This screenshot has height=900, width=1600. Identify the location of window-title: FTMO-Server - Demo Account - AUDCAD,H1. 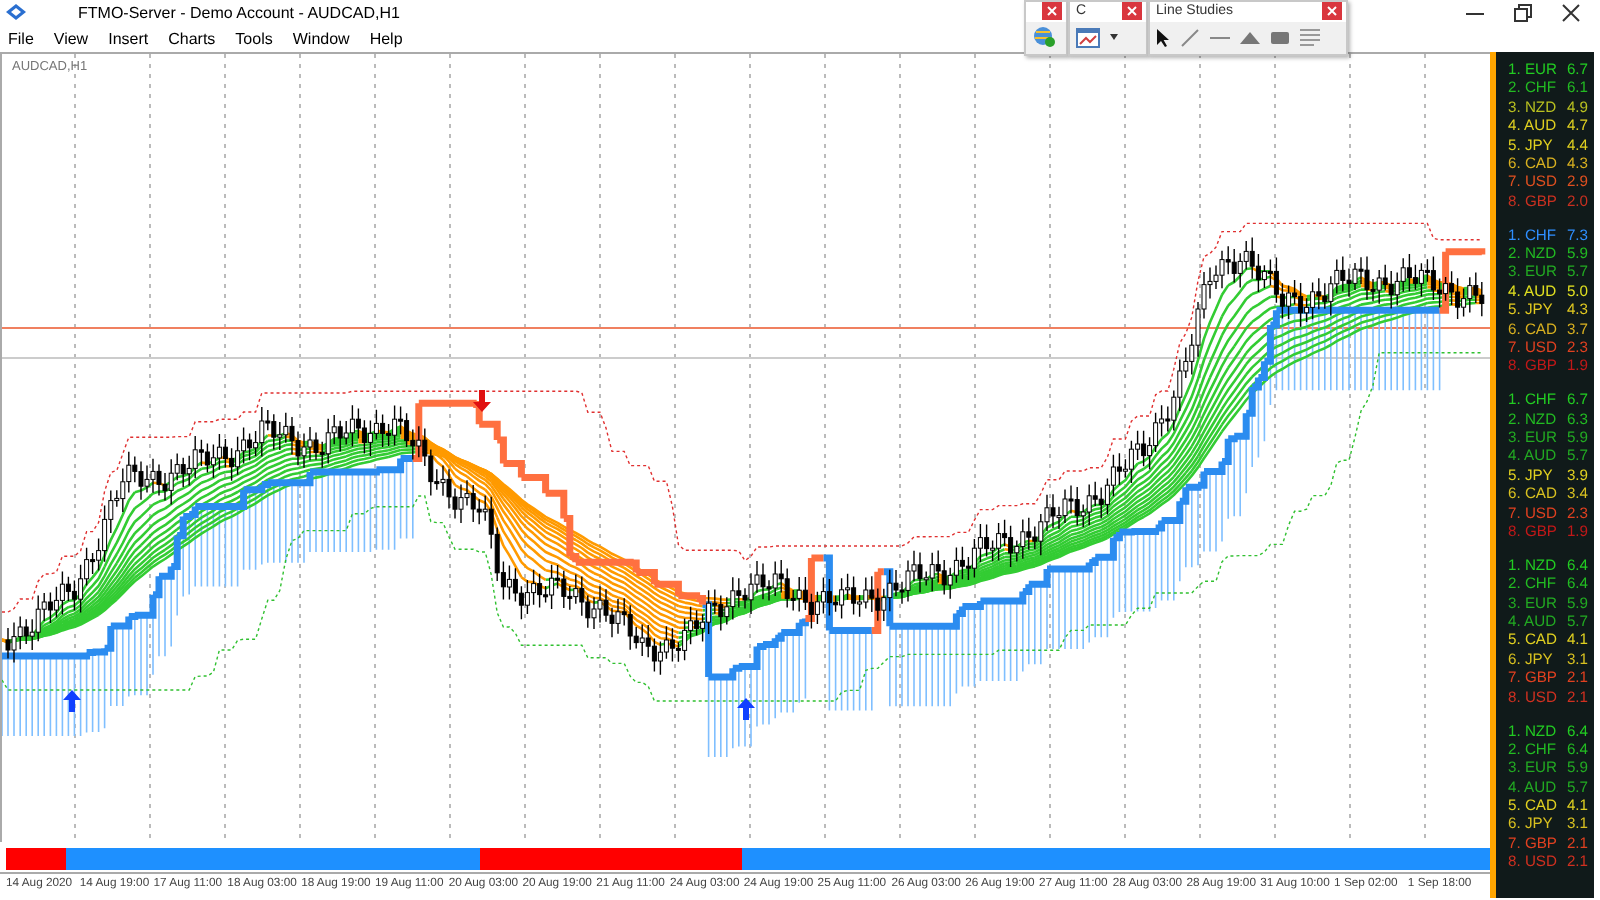
(239, 12).